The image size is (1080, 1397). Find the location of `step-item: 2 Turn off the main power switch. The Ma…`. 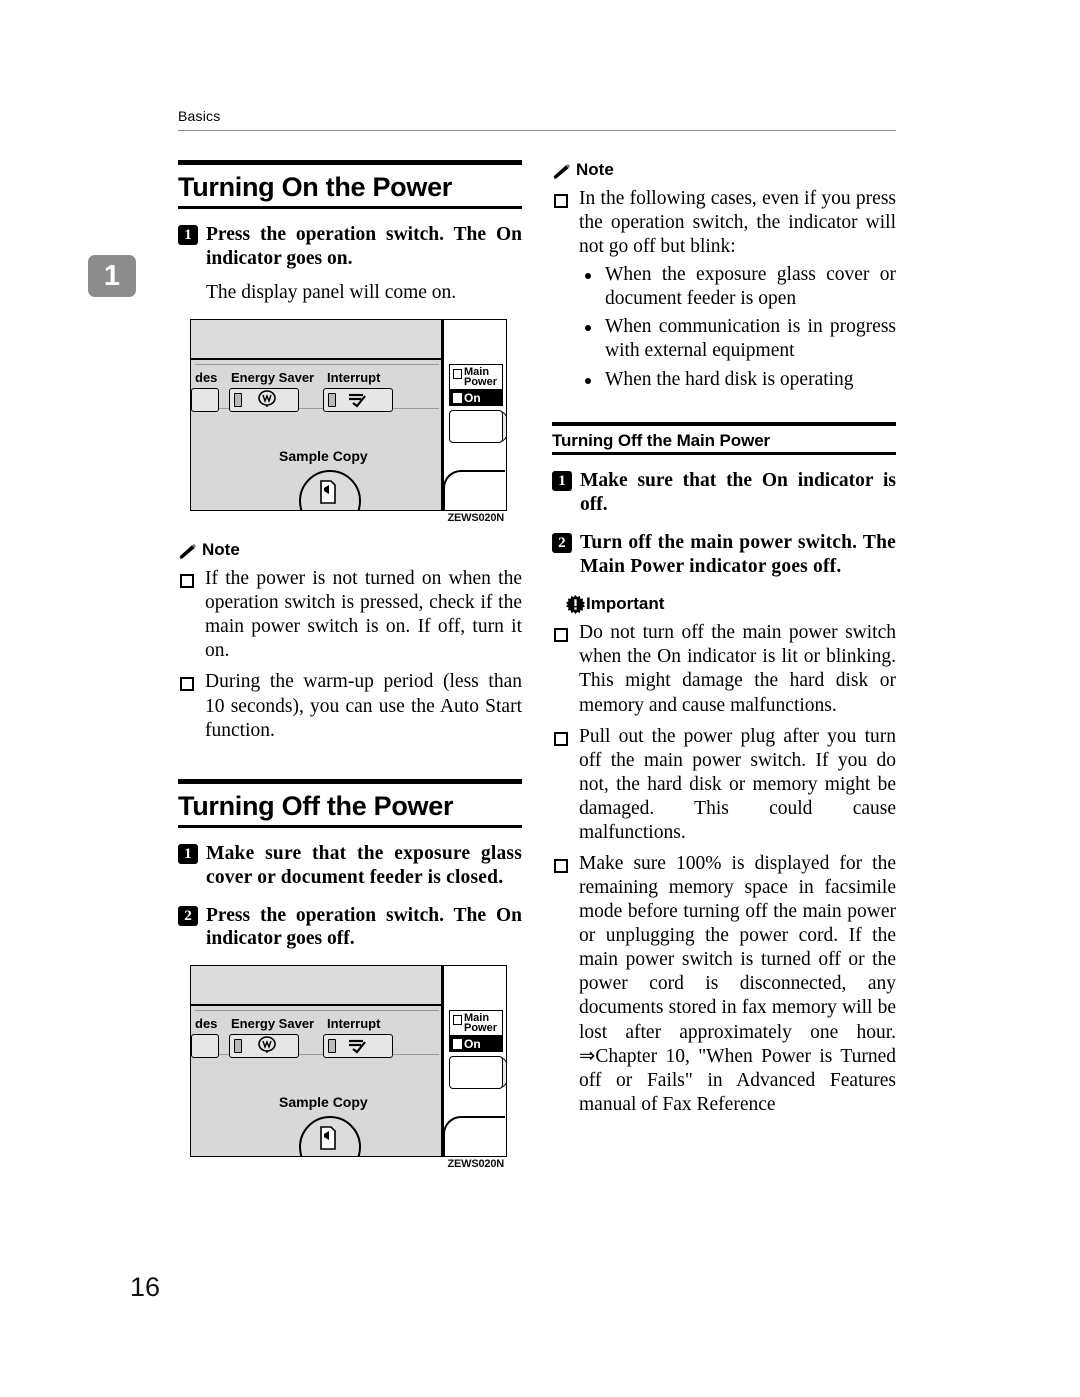

step-item: 2 Turn off the main power switch. The Ma… is located at coordinates (724, 555).